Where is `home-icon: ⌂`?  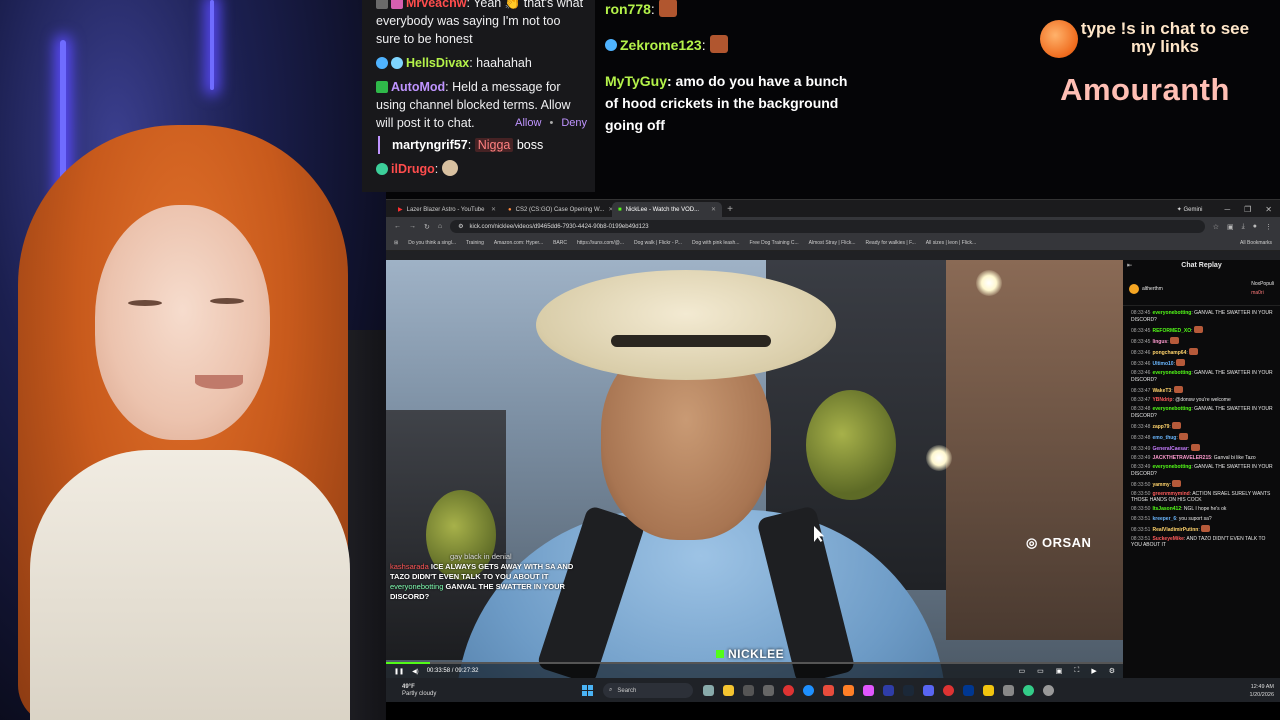
home-icon: ⌂ is located at coordinates (440, 226).